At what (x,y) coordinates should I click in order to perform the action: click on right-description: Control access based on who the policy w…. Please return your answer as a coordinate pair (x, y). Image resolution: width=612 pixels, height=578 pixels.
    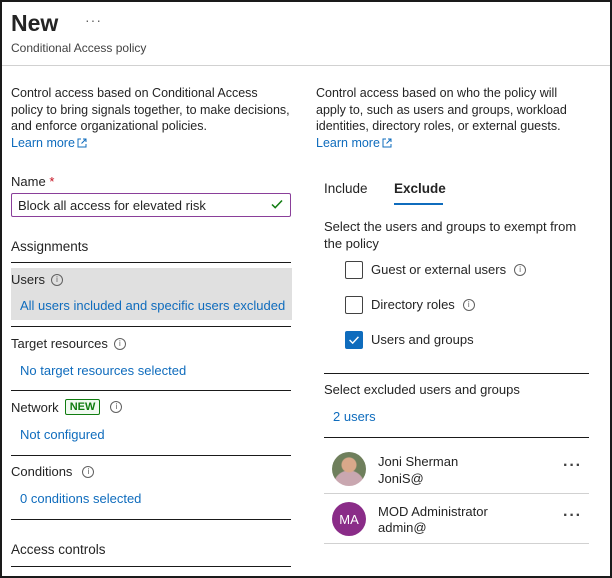
    Looking at the image, I should click on (441, 109).